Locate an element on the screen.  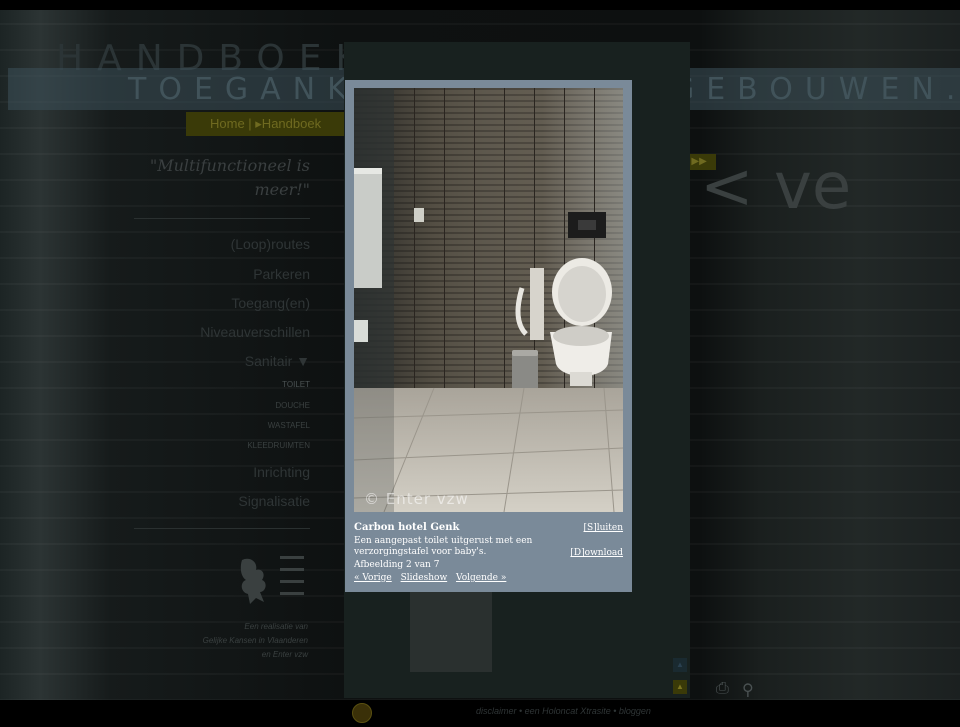
sidebar-item-toegangen: Toegang(en) is located at coordinates (215, 303).